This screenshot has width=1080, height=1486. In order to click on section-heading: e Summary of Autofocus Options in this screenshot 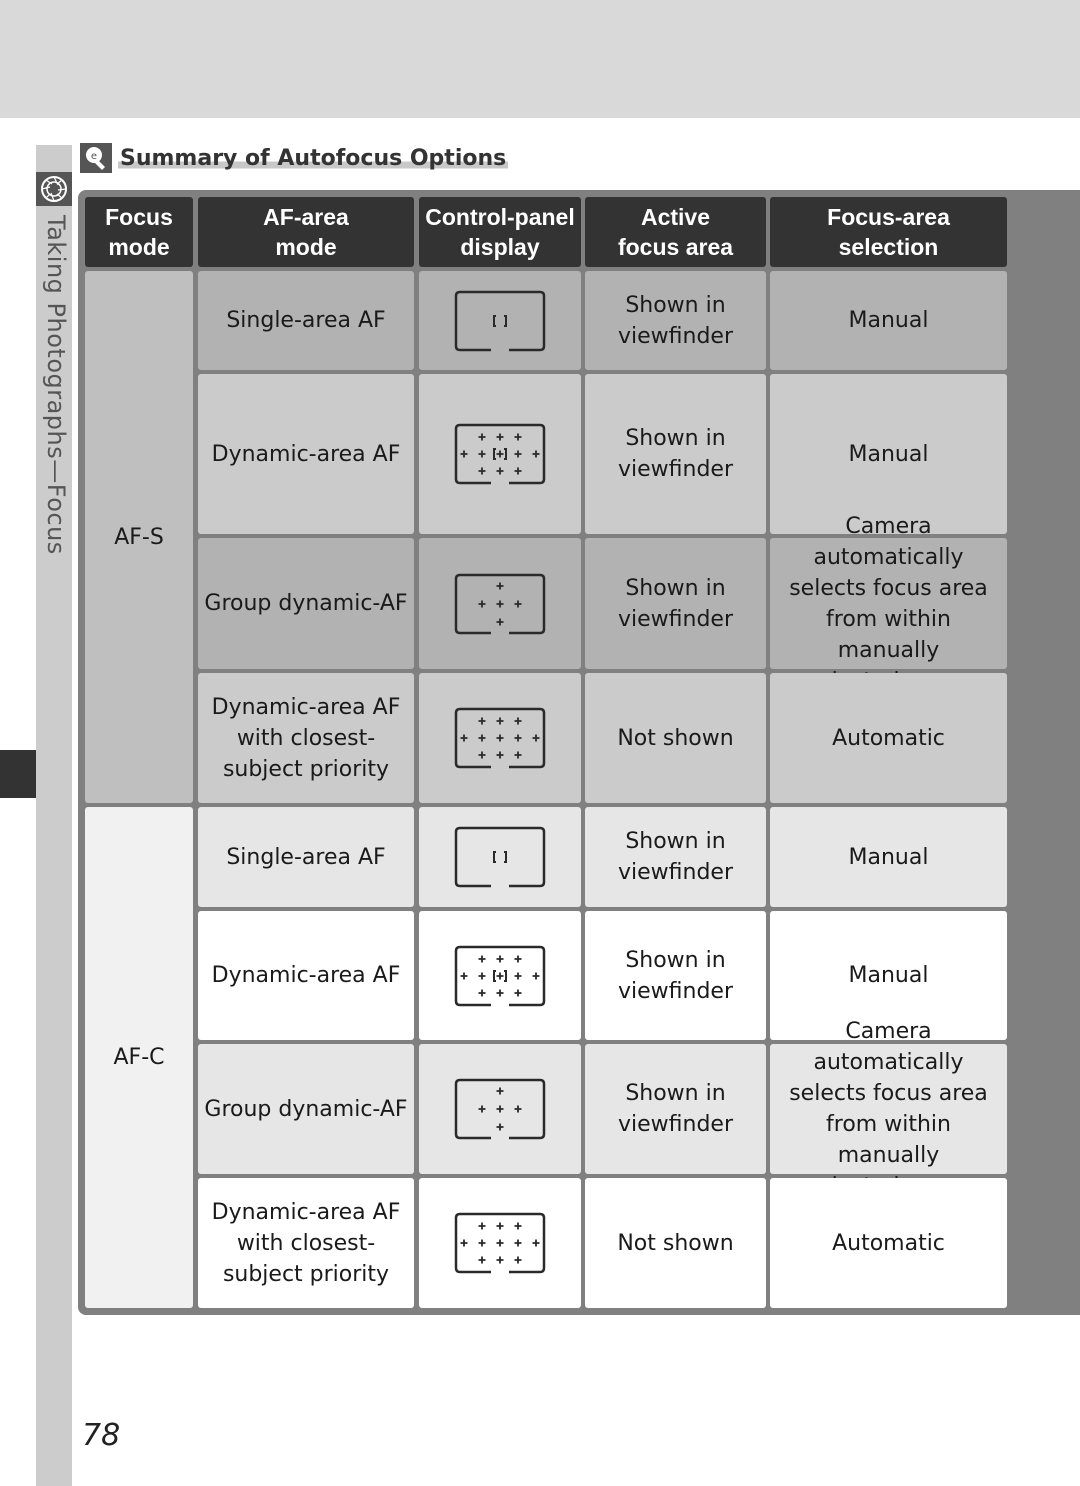, I will do `click(294, 158)`.